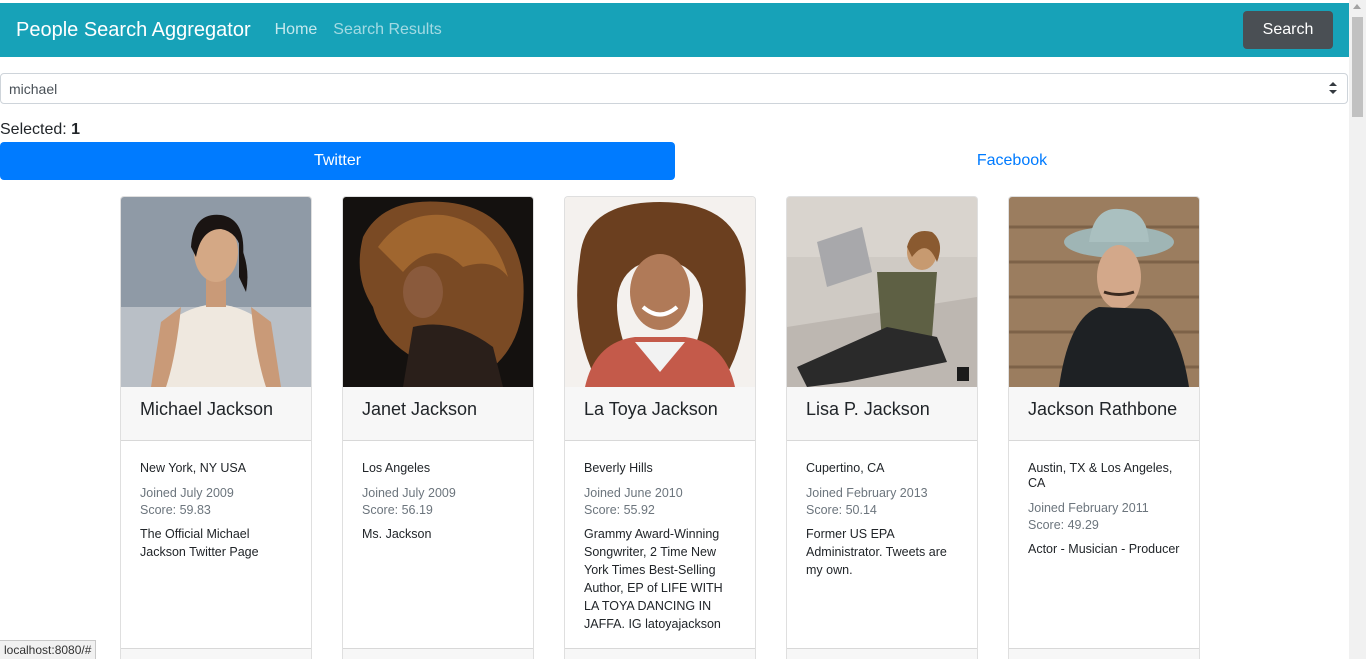 This screenshot has width=1366, height=659. I want to click on card-name: Michael Jackson, so click(216, 414).